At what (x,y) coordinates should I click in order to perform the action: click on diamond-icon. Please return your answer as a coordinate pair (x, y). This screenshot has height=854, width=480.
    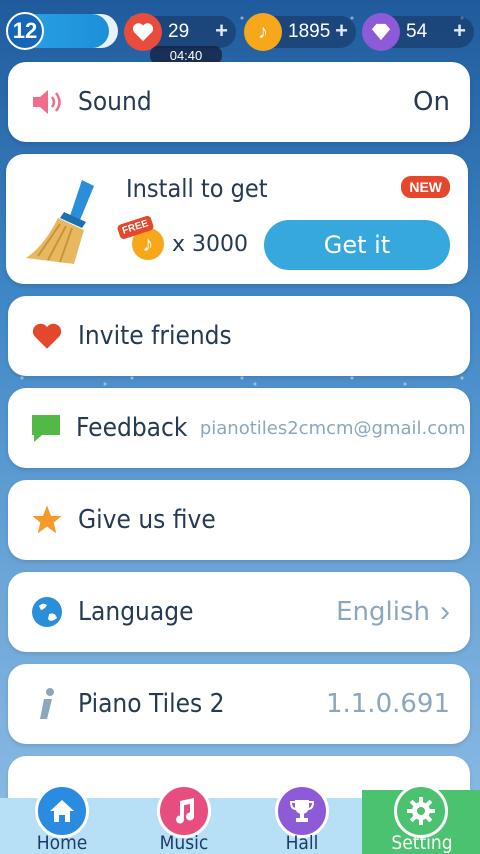
    Looking at the image, I should click on (381, 32).